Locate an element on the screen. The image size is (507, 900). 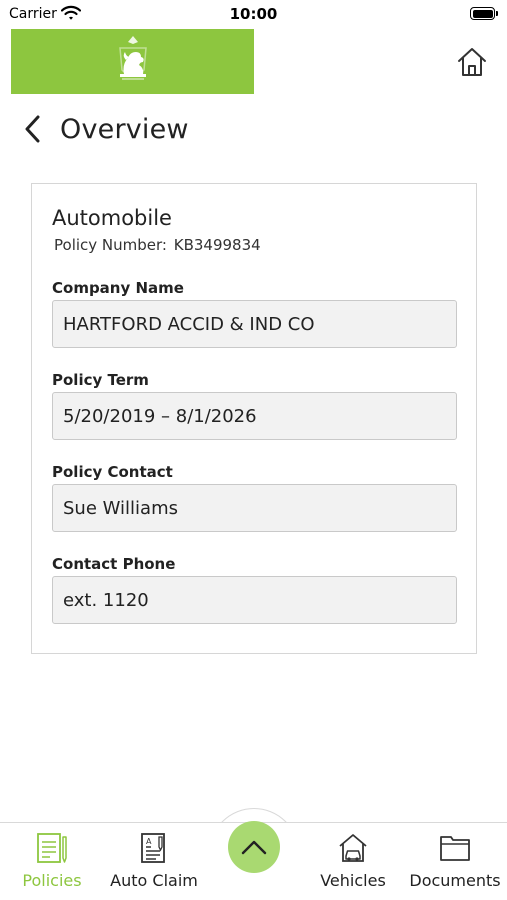
tab-label-policies: Policies is located at coordinates (52, 880).